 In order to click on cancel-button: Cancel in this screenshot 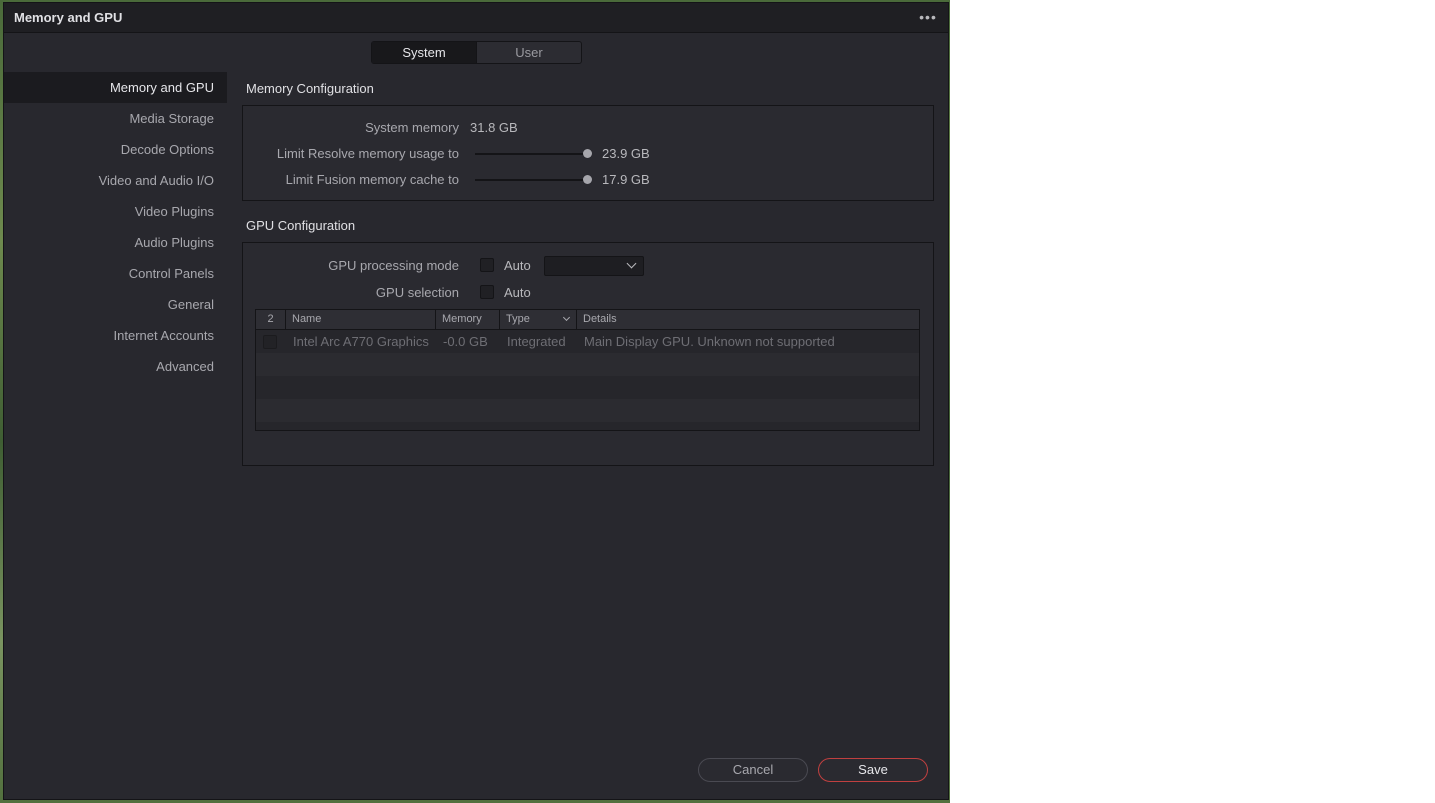, I will do `click(753, 770)`.